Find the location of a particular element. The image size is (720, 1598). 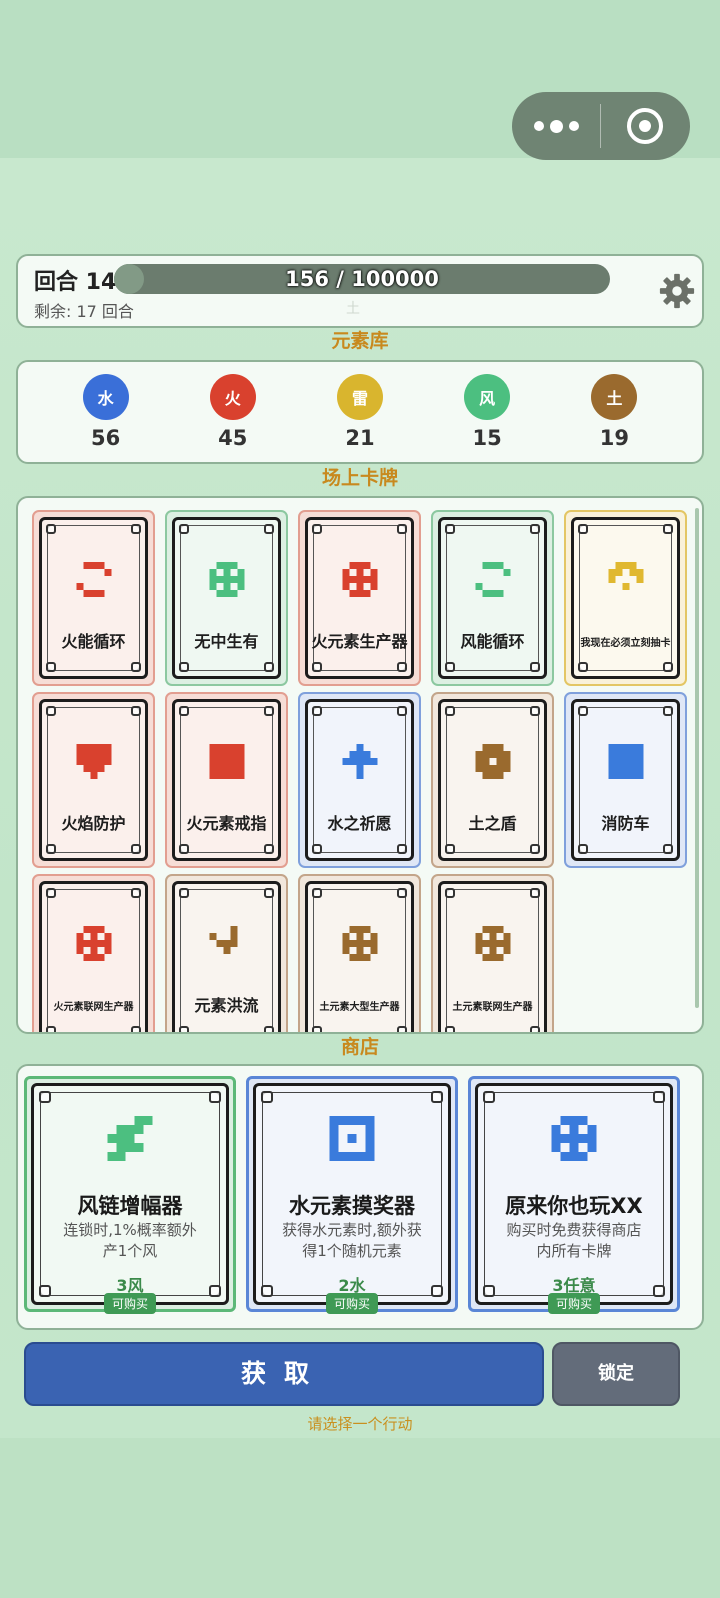

field-card: 火能循环 is located at coordinates (93, 598).